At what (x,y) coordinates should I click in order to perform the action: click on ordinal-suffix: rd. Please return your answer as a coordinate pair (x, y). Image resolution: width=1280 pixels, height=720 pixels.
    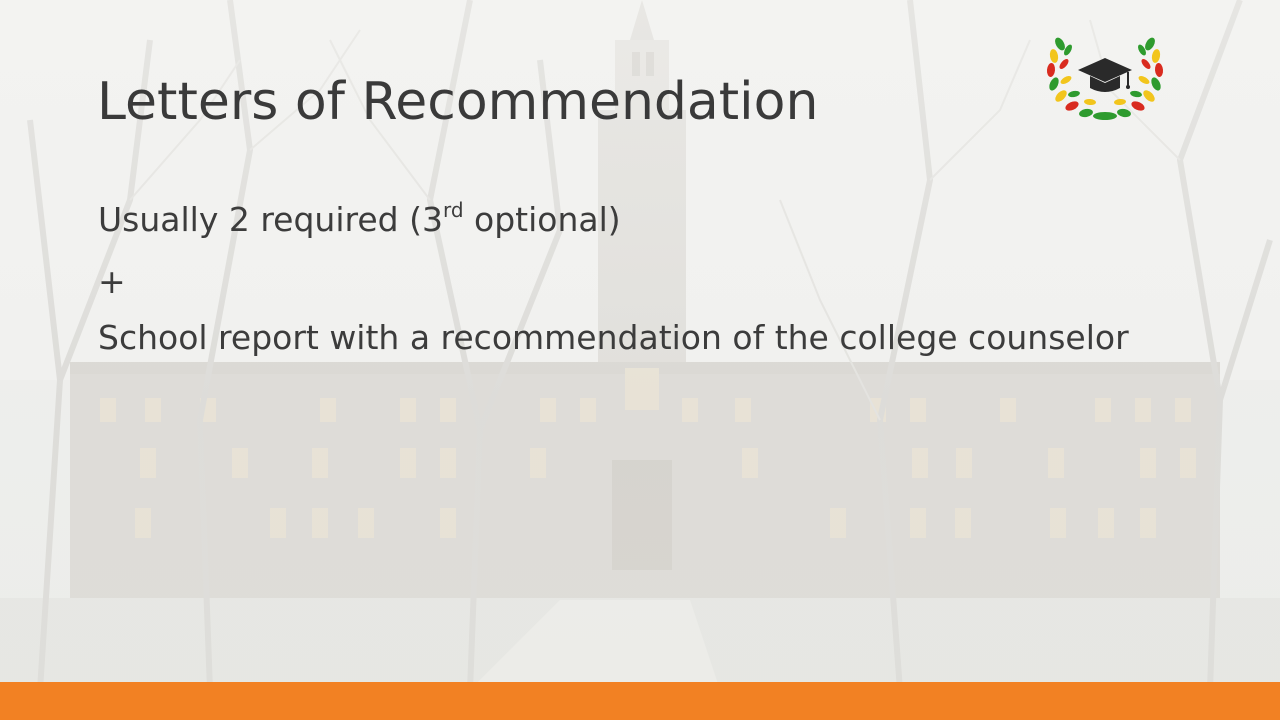
    Looking at the image, I should click on (453, 210).